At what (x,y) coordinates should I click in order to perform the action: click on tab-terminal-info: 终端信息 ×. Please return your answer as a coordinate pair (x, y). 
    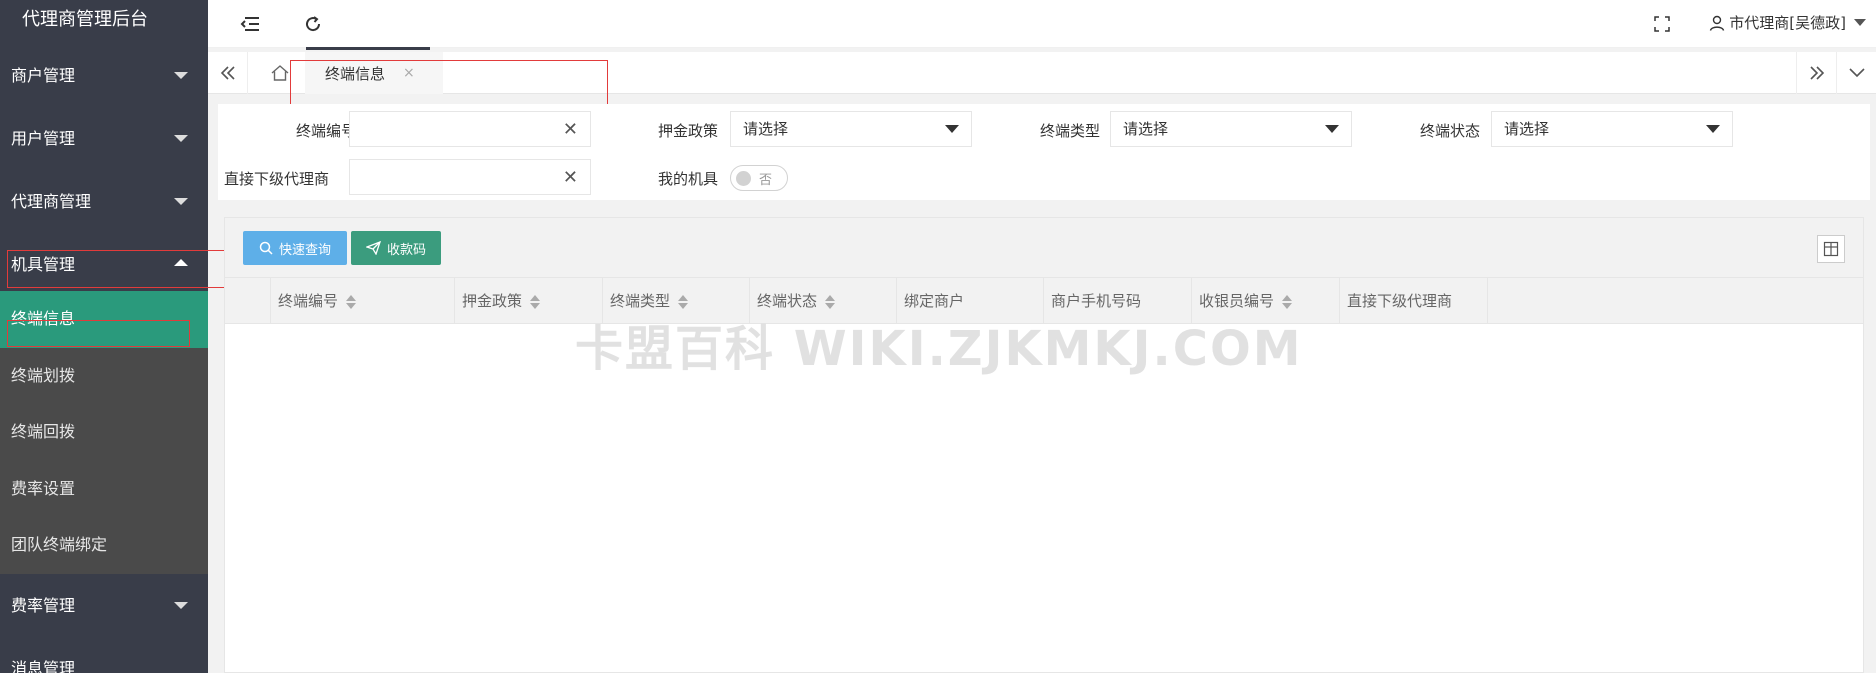
    Looking at the image, I should click on (374, 73).